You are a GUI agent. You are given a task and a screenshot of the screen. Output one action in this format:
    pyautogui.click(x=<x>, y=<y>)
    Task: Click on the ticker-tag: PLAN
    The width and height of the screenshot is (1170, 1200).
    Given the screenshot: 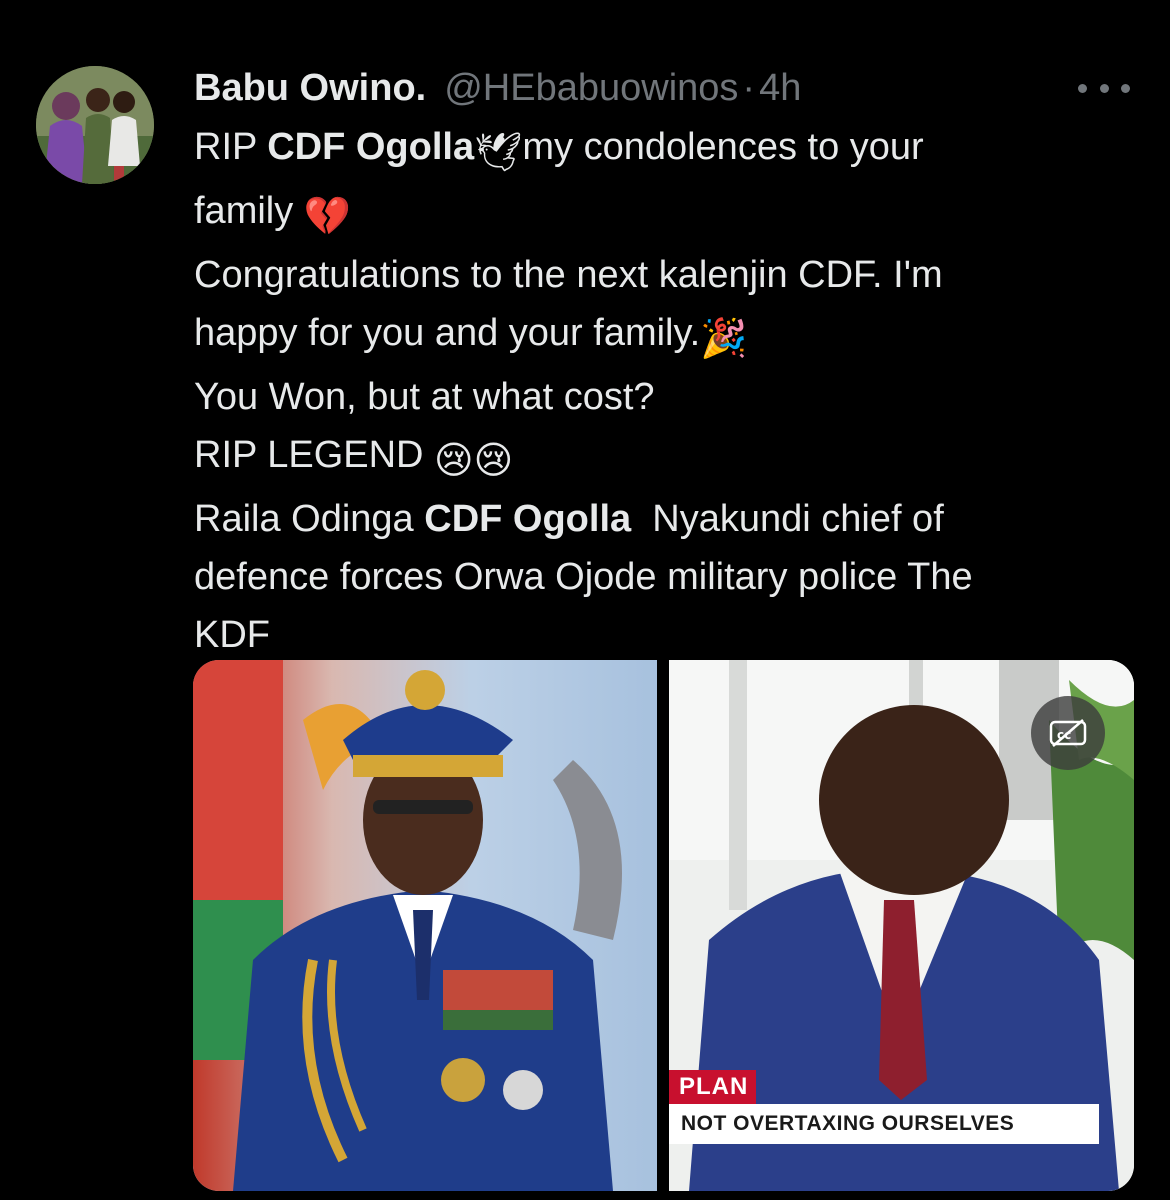 What is the action you would take?
    pyautogui.click(x=713, y=1087)
    